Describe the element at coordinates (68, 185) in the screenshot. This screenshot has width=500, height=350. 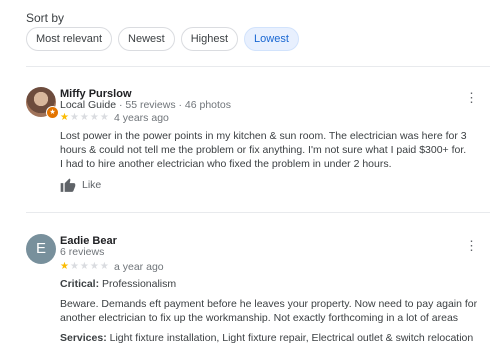
I see `thumbs-up-icon` at that location.